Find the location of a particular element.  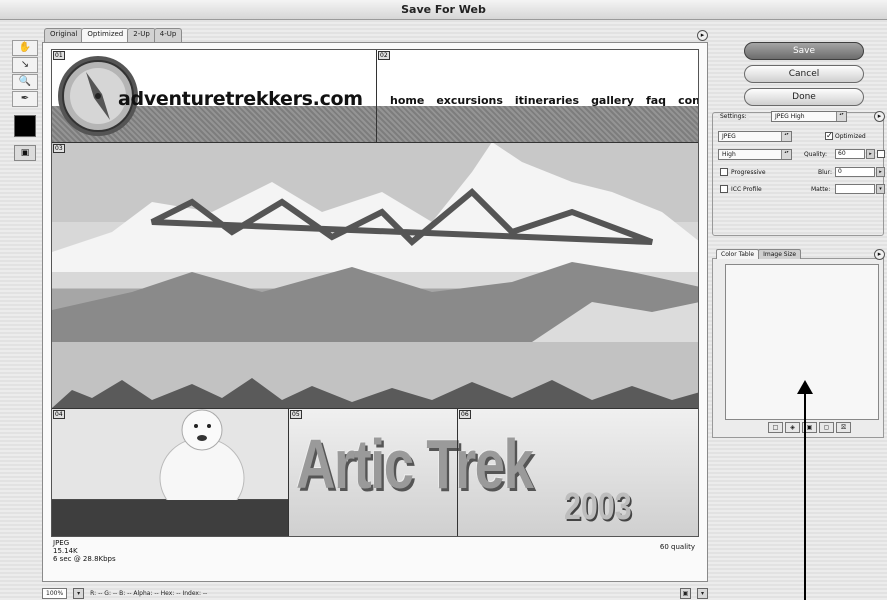

optimized-checkbox: ✓ is located at coordinates (829, 136).